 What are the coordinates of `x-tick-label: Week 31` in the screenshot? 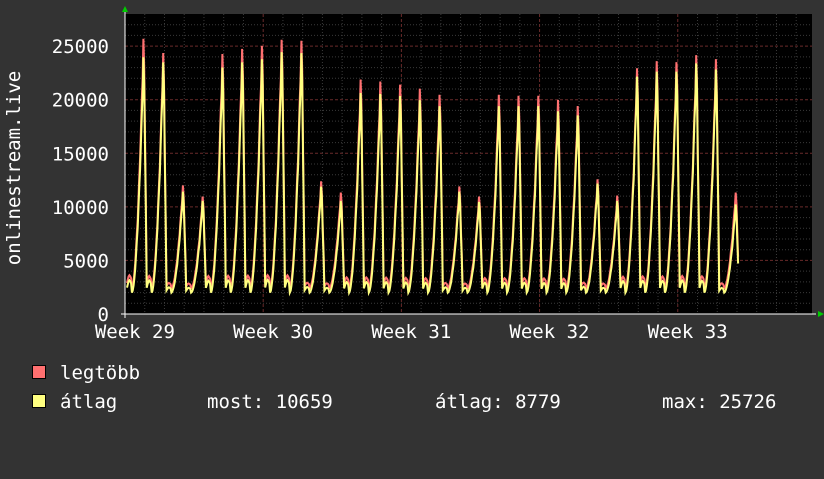 It's located at (411, 332).